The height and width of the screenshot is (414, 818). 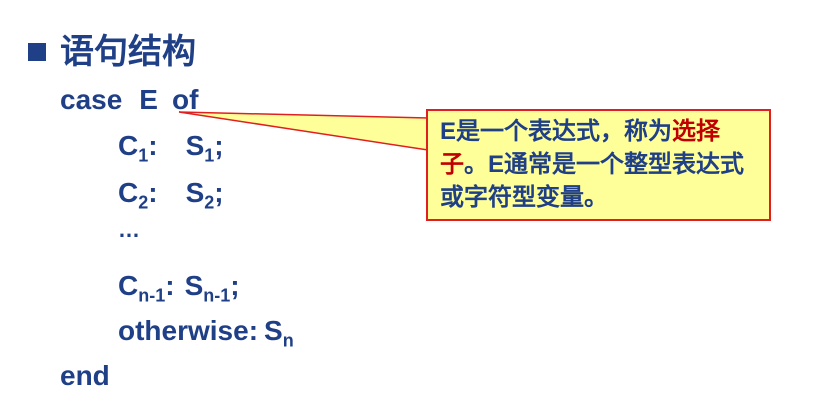 What do you see at coordinates (148, 99) in the screenshot?
I see `selector-e: E` at bounding box center [148, 99].